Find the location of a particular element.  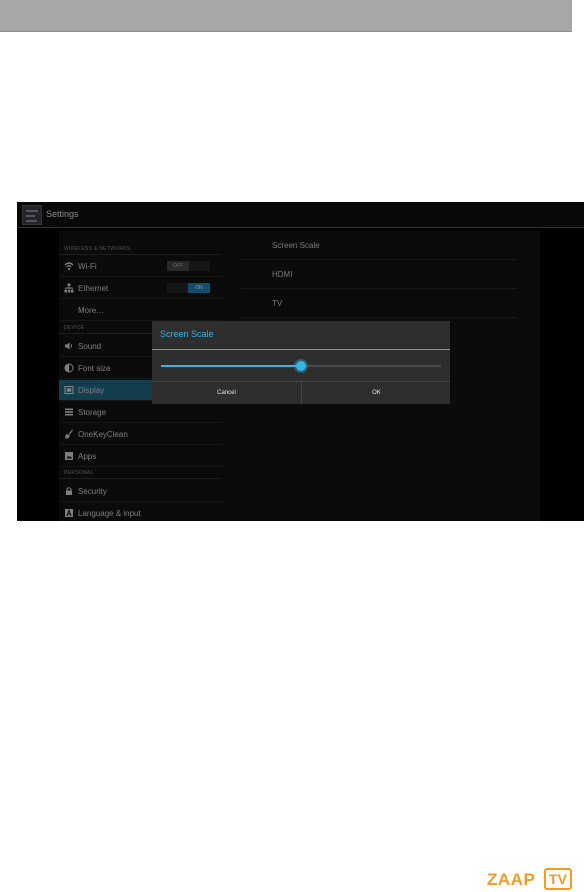

slider-fill is located at coordinates (231, 366).